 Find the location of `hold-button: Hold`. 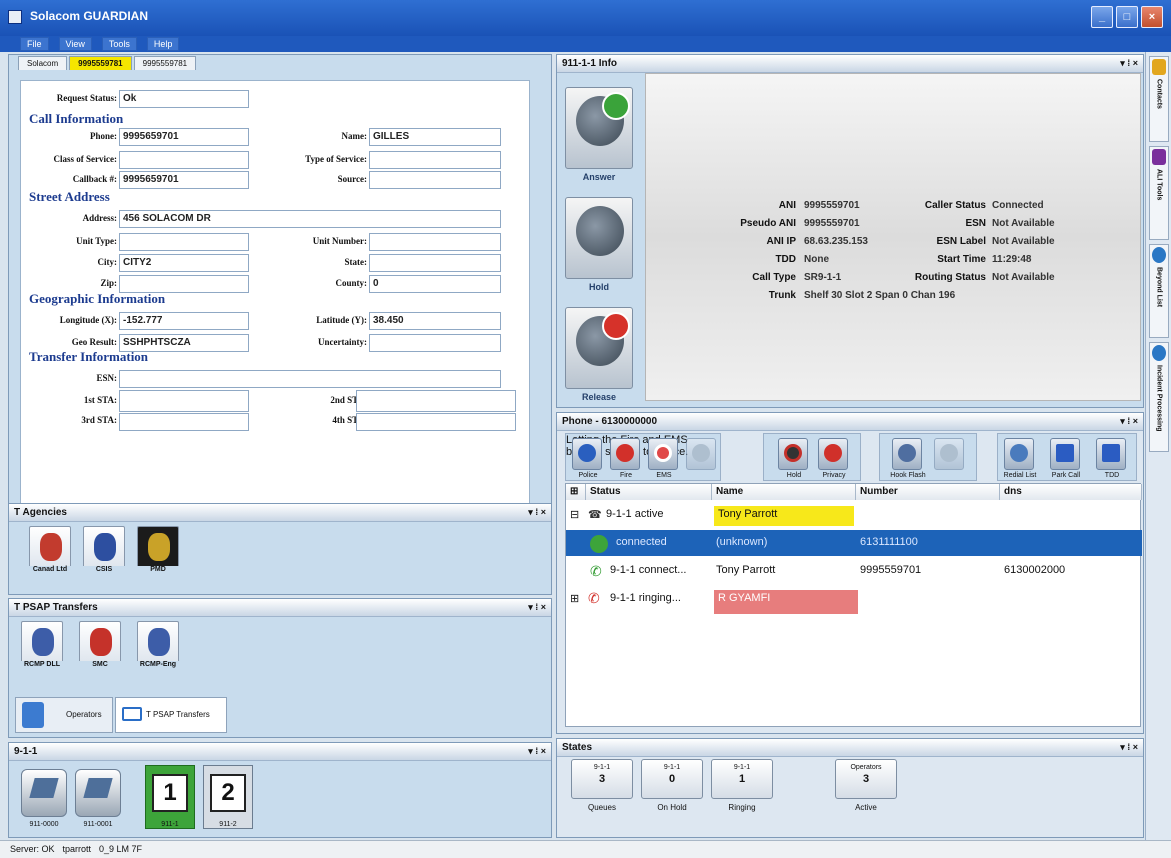

hold-button: Hold is located at coordinates (599, 244).